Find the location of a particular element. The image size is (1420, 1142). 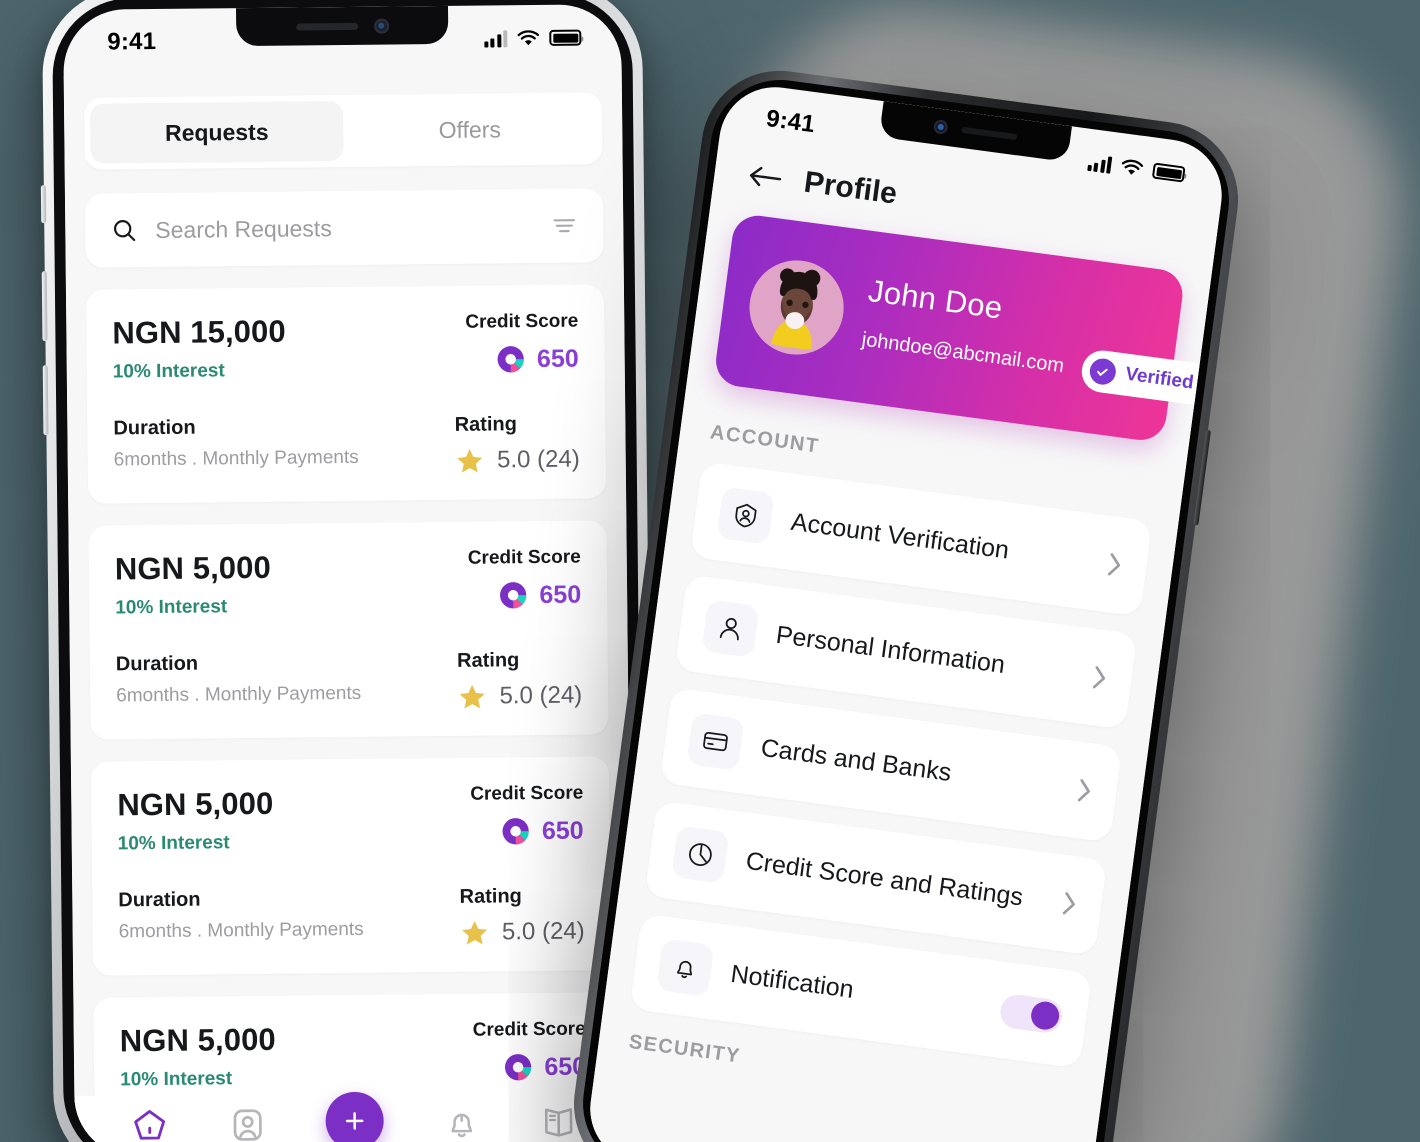

person-icon is located at coordinates (730, 628).